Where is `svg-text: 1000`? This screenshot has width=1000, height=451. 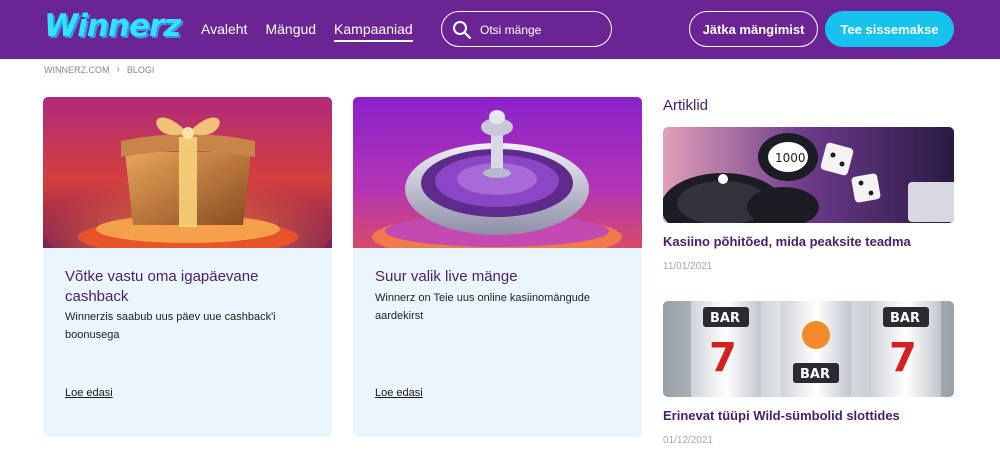
svg-text: 1000 is located at coordinates (790, 158).